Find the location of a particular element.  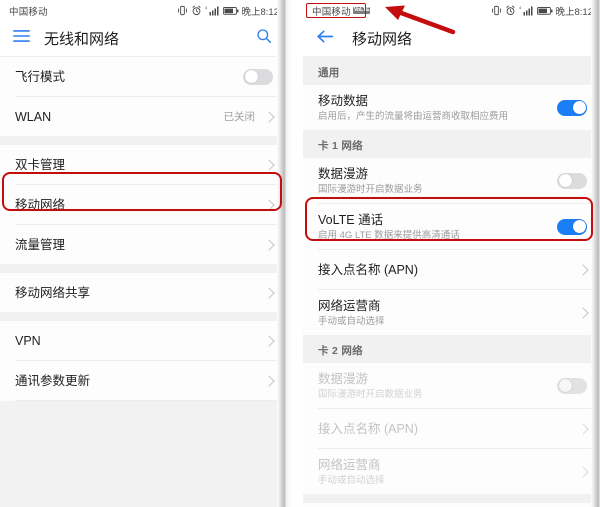

row-airplane-mode: 飞行模式 is located at coordinates (143, 76).